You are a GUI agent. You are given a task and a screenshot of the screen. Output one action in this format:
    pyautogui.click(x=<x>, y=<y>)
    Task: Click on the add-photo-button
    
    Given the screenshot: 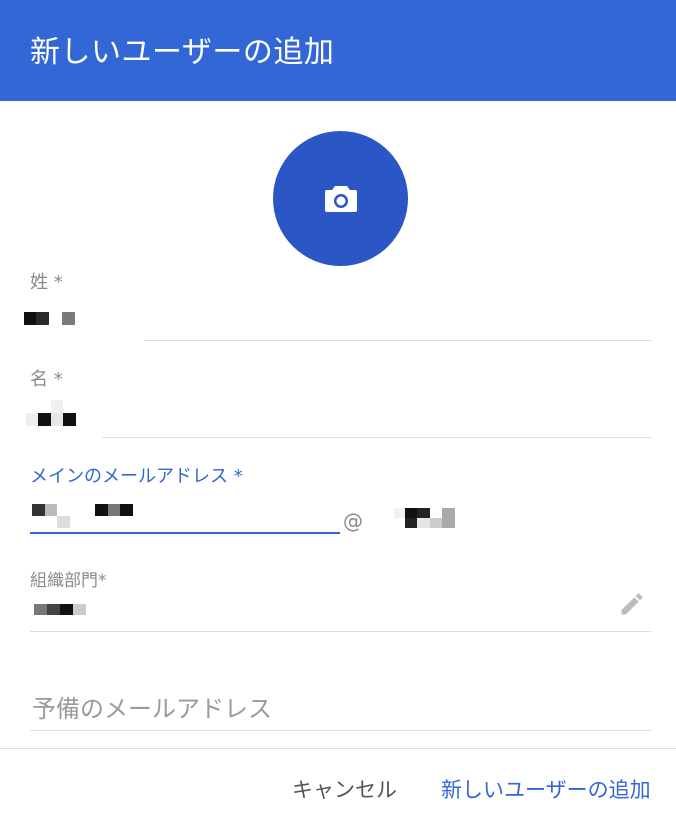 What is the action you would take?
    pyautogui.click(x=340, y=198)
    